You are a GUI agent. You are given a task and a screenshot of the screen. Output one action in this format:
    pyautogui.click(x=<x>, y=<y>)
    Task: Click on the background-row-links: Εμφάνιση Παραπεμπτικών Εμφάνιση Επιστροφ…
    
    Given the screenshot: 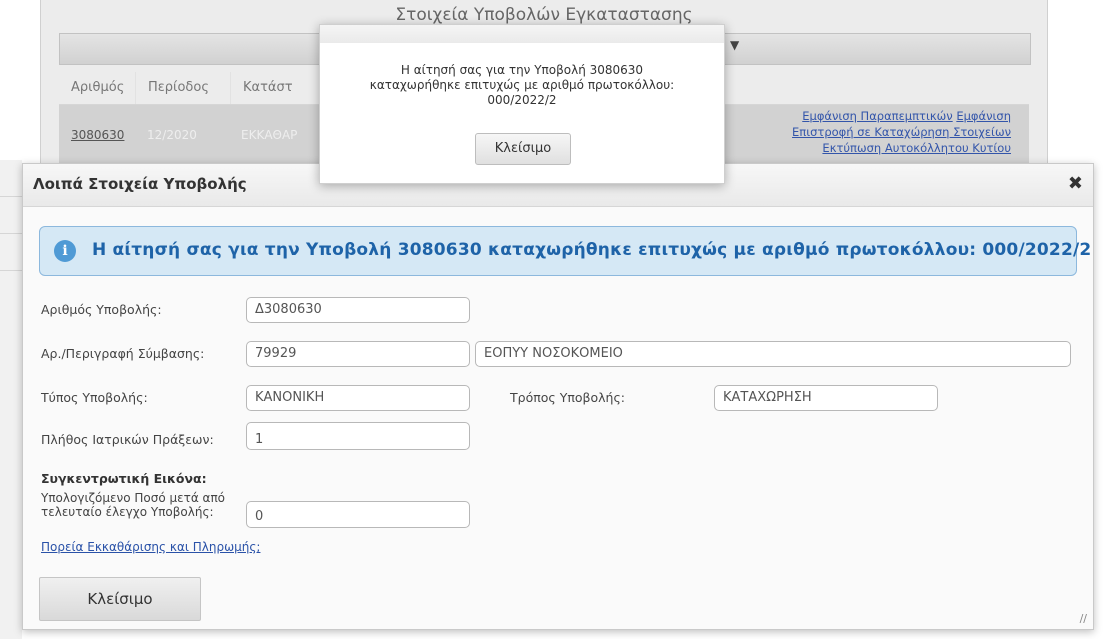 What is the action you would take?
    pyautogui.click(x=866, y=132)
    